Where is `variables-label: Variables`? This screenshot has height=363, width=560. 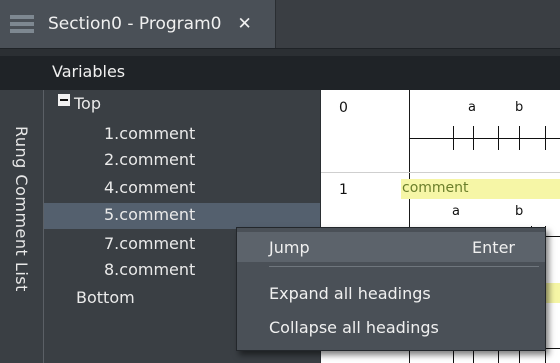 variables-label: Variables is located at coordinates (89, 71).